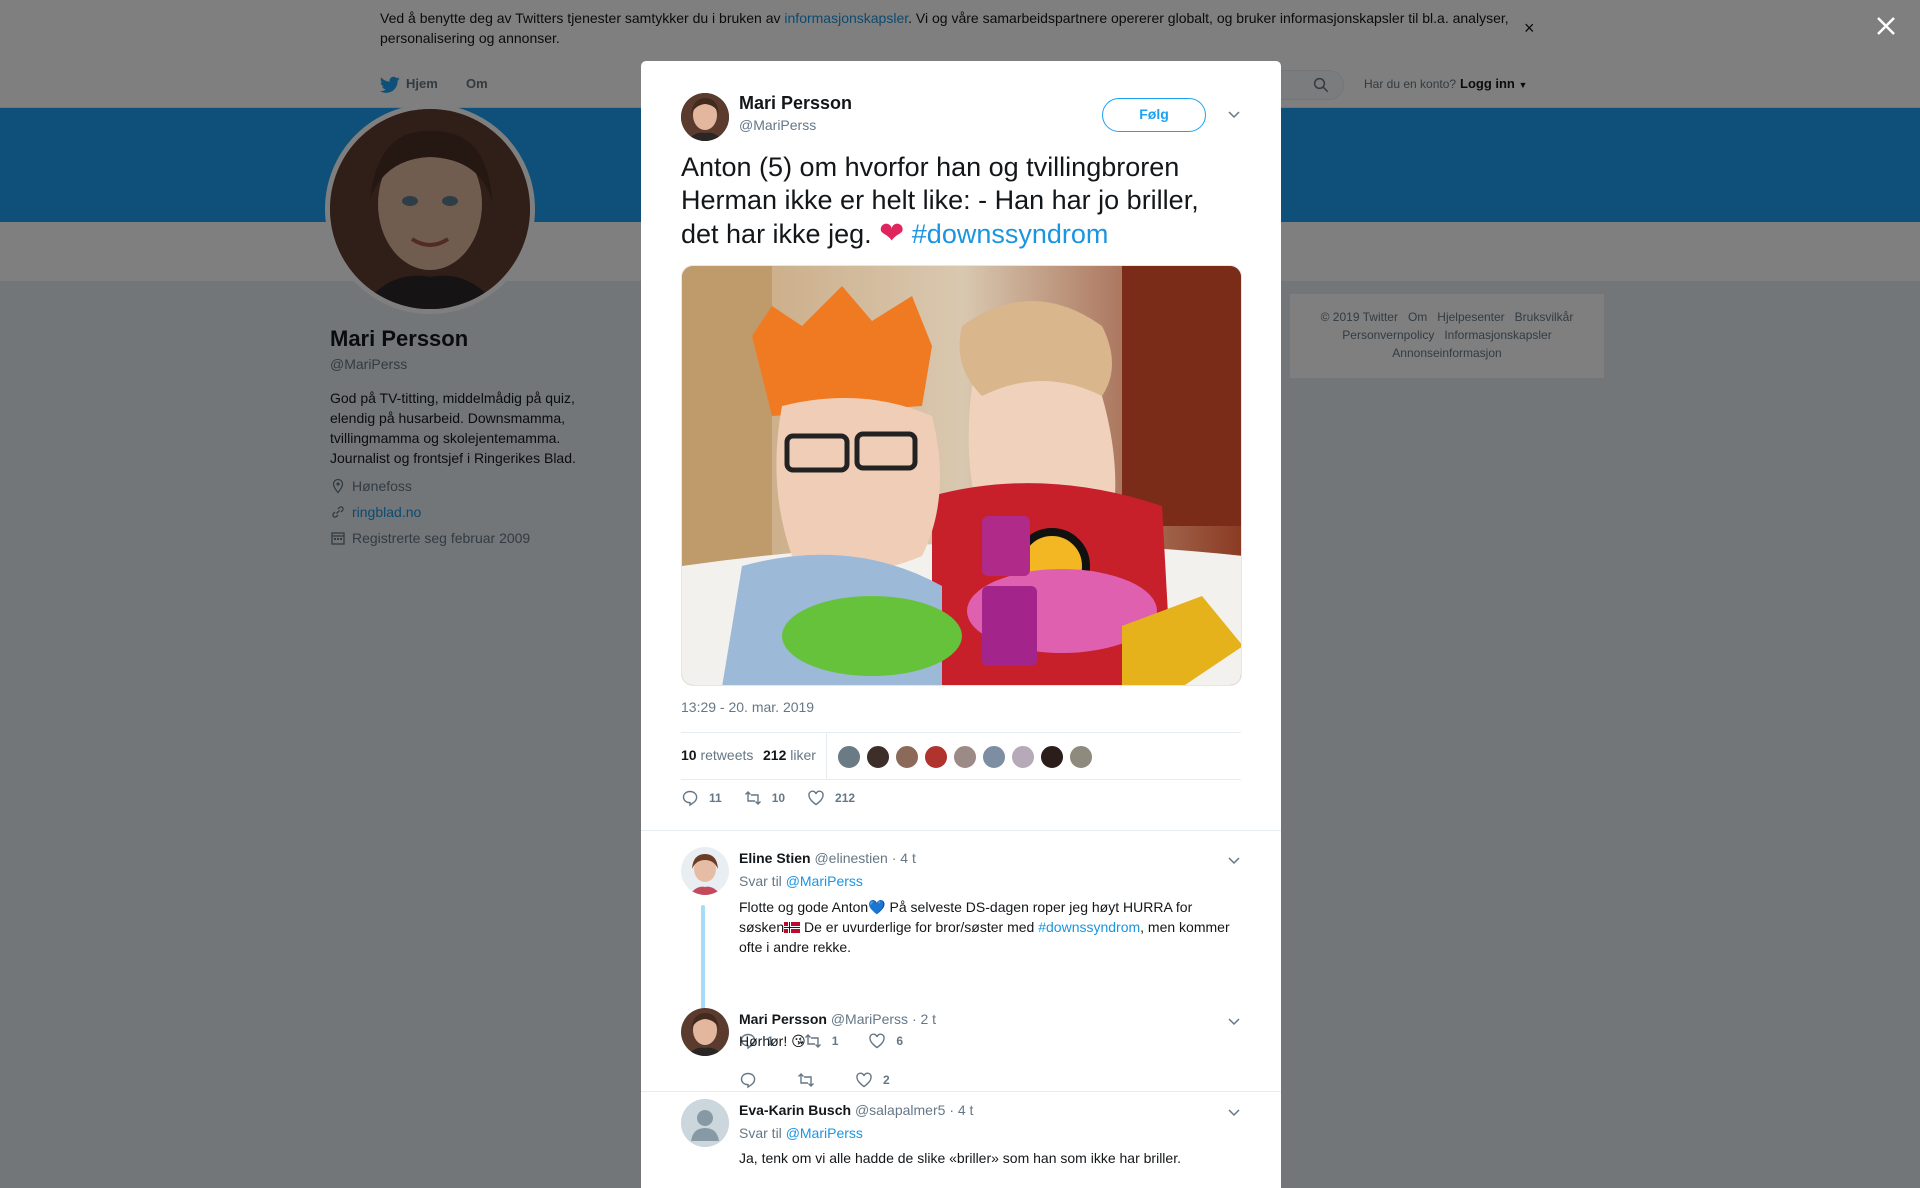  I want to click on close-modal-icon, so click(1886, 26).